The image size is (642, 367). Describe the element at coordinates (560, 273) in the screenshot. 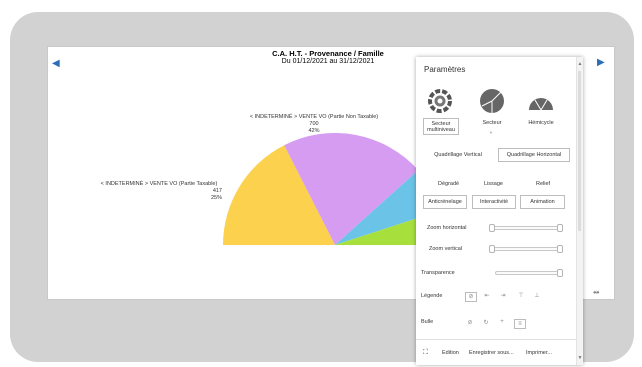

I see `transparency-knob` at that location.